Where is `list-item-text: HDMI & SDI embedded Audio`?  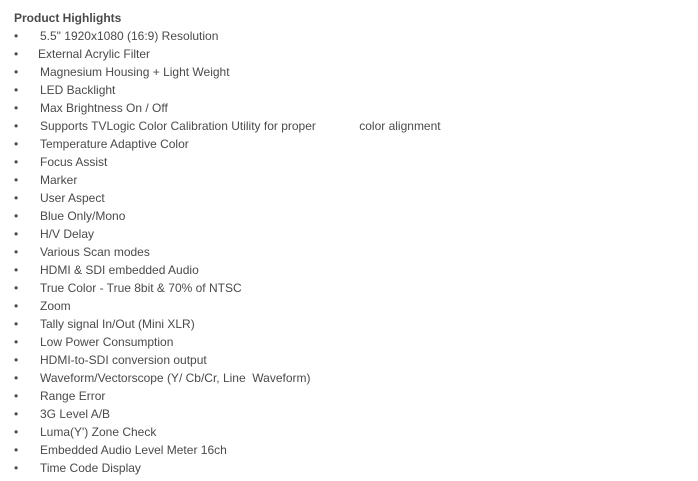 list-item-text: HDMI & SDI embedded Audio is located at coordinates (119, 270).